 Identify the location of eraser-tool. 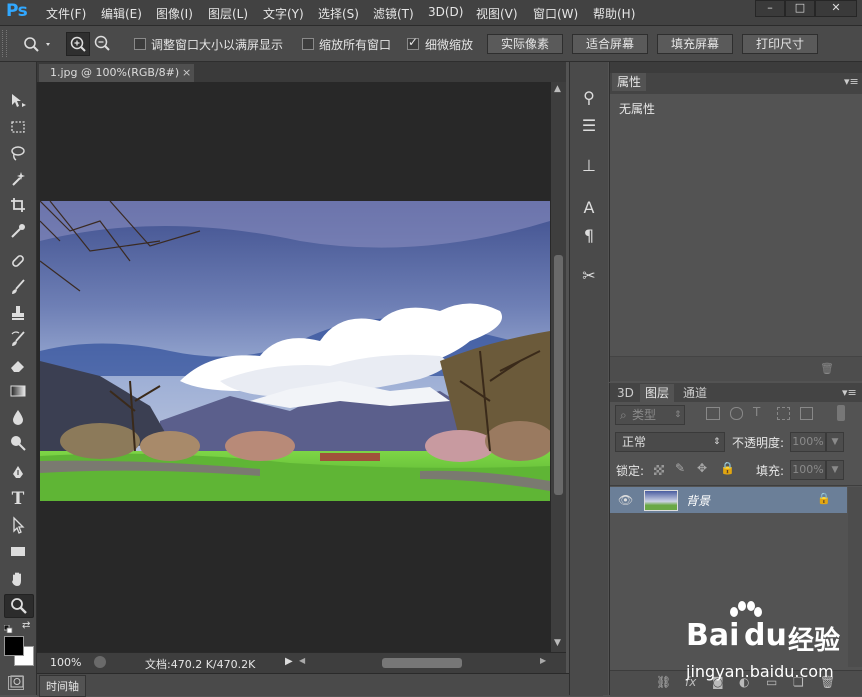
(18, 365).